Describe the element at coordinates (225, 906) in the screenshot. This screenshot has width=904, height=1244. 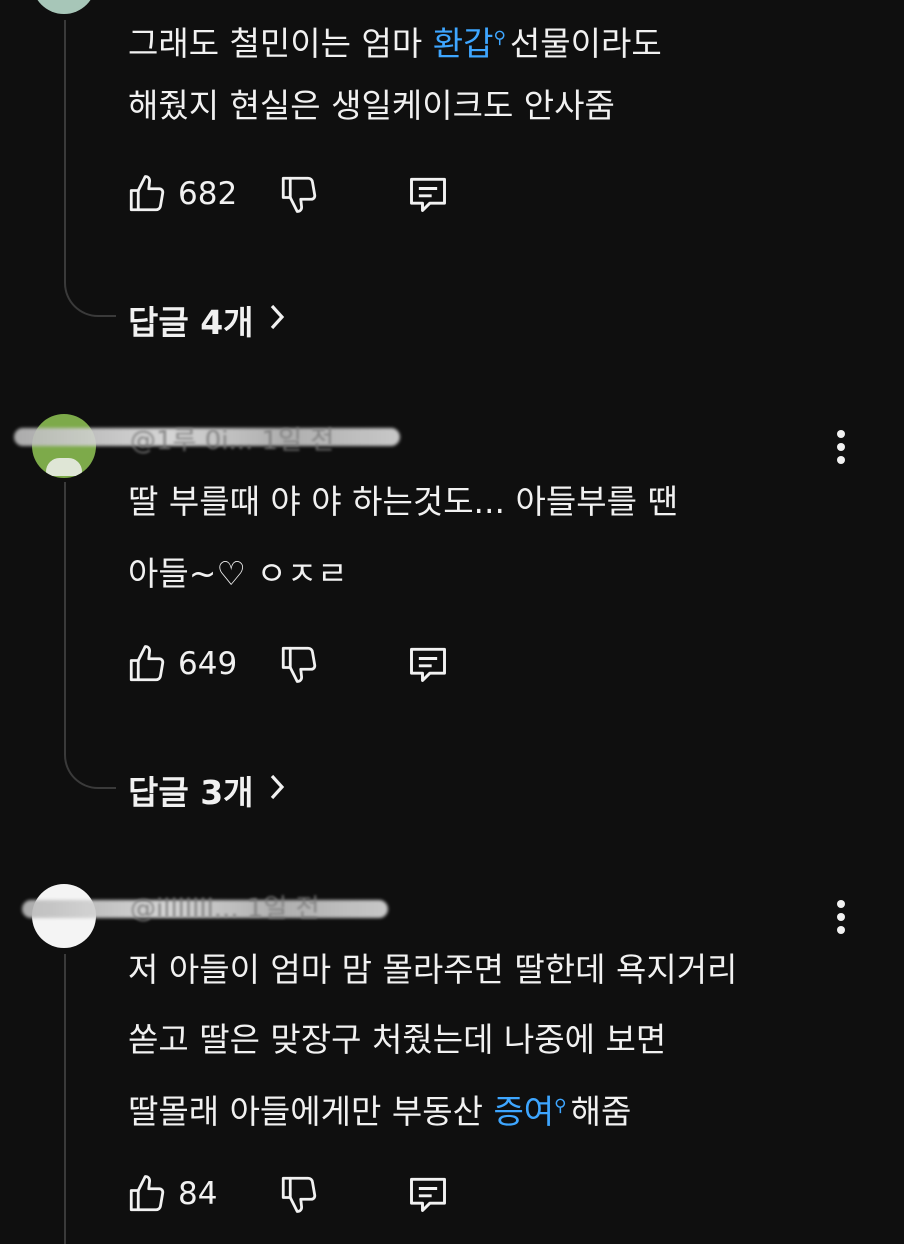
I see `author-and-time: @illlllll... 1일 전` at that location.